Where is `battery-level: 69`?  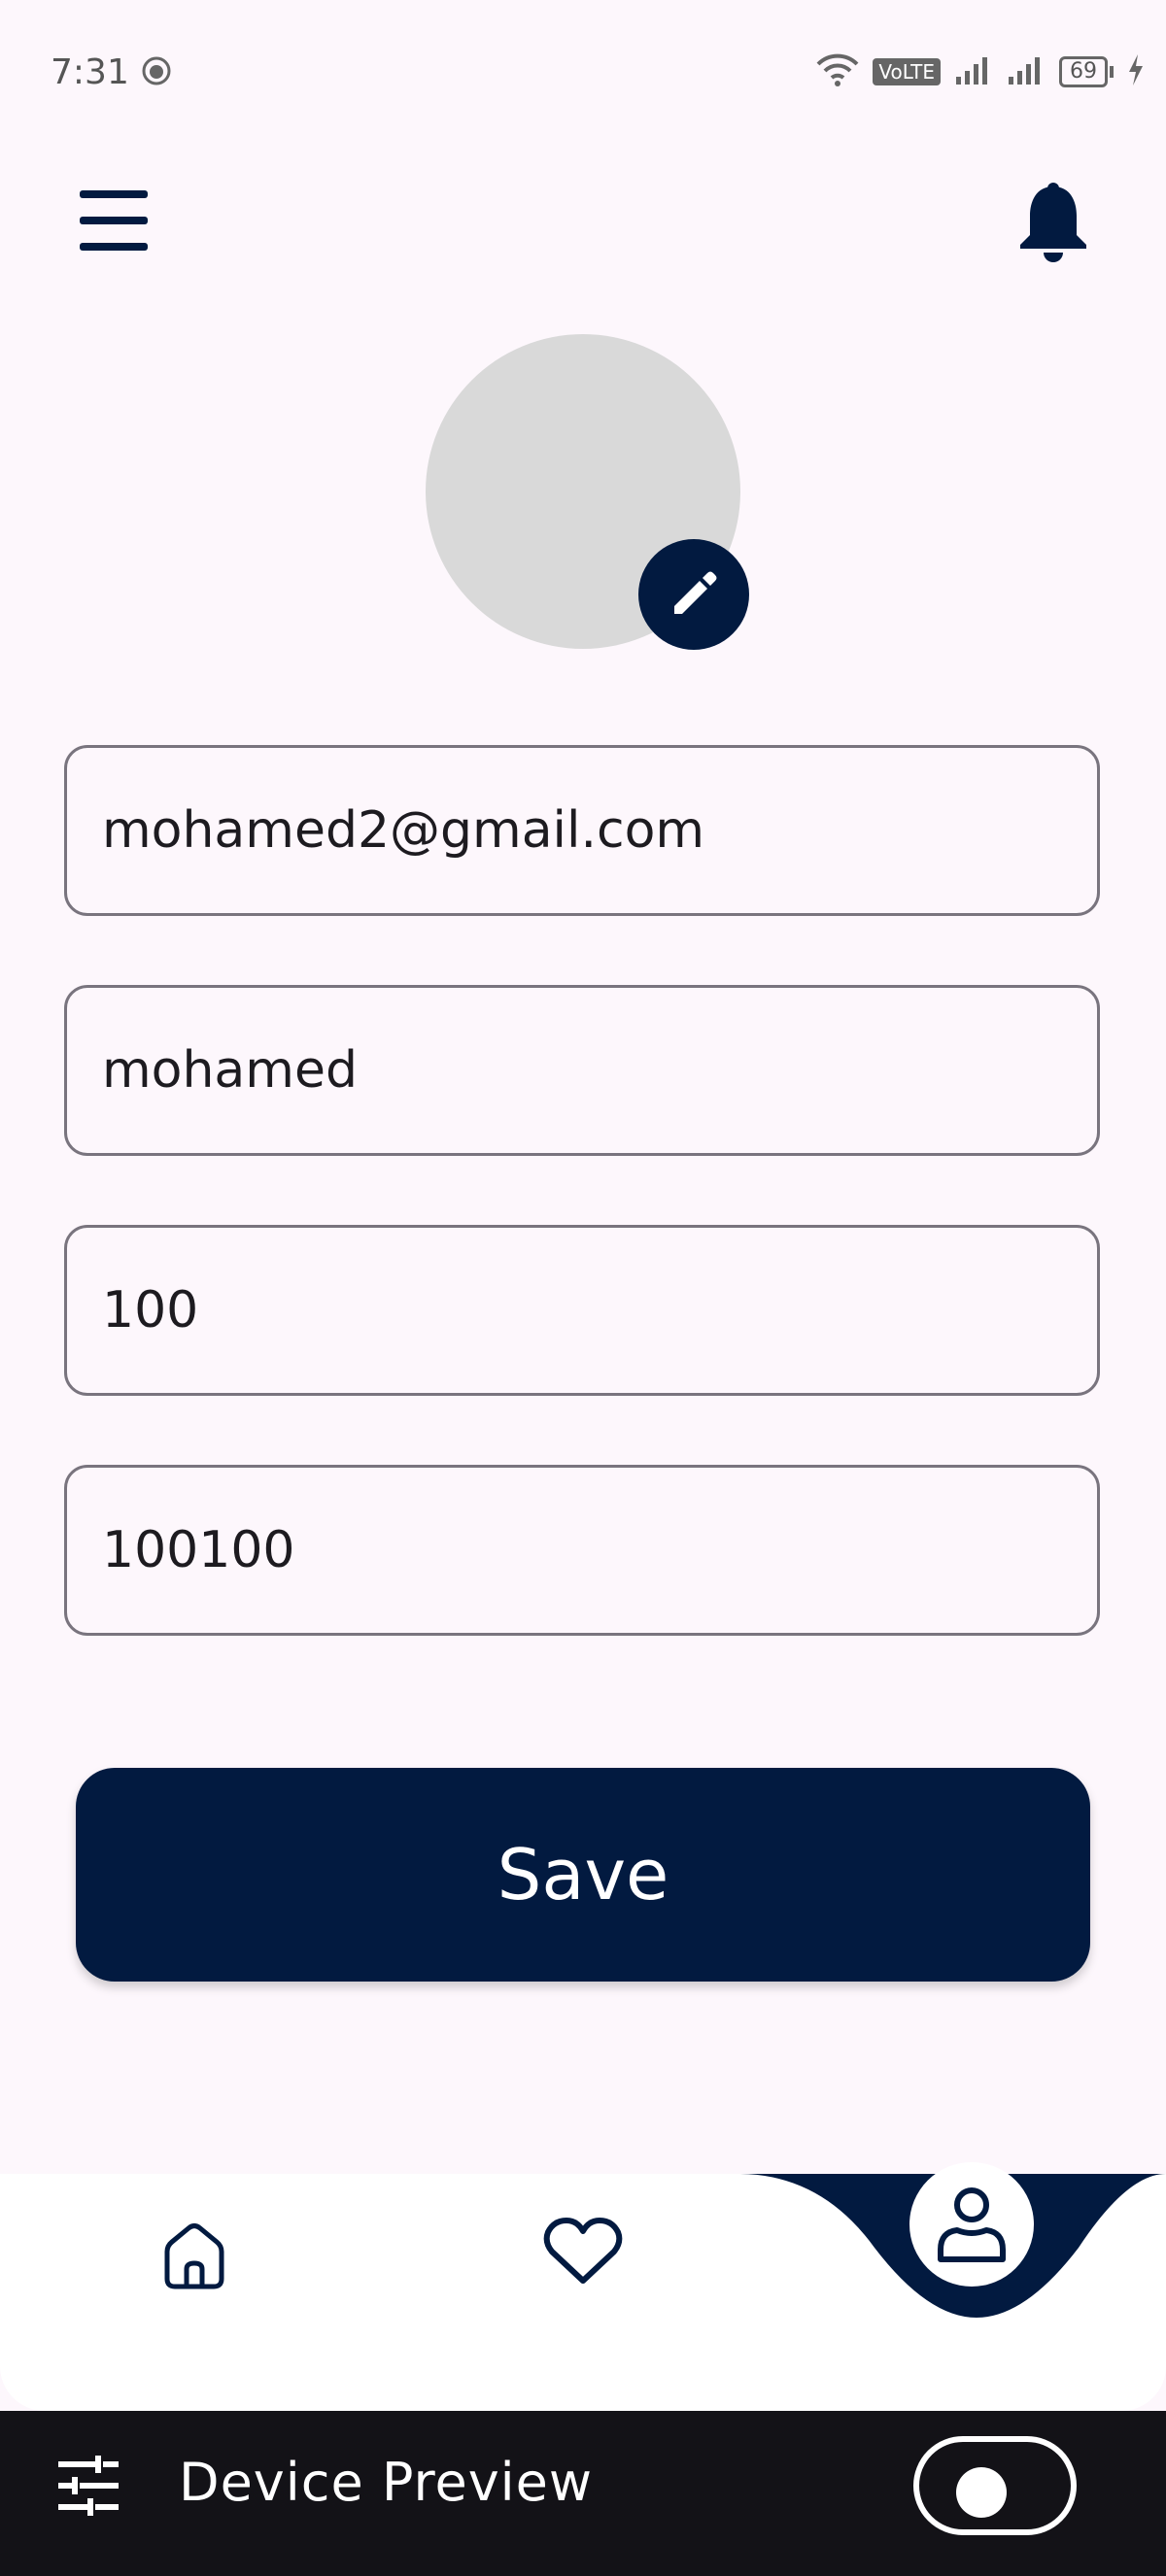
battery-level: 69 is located at coordinates (1083, 71).